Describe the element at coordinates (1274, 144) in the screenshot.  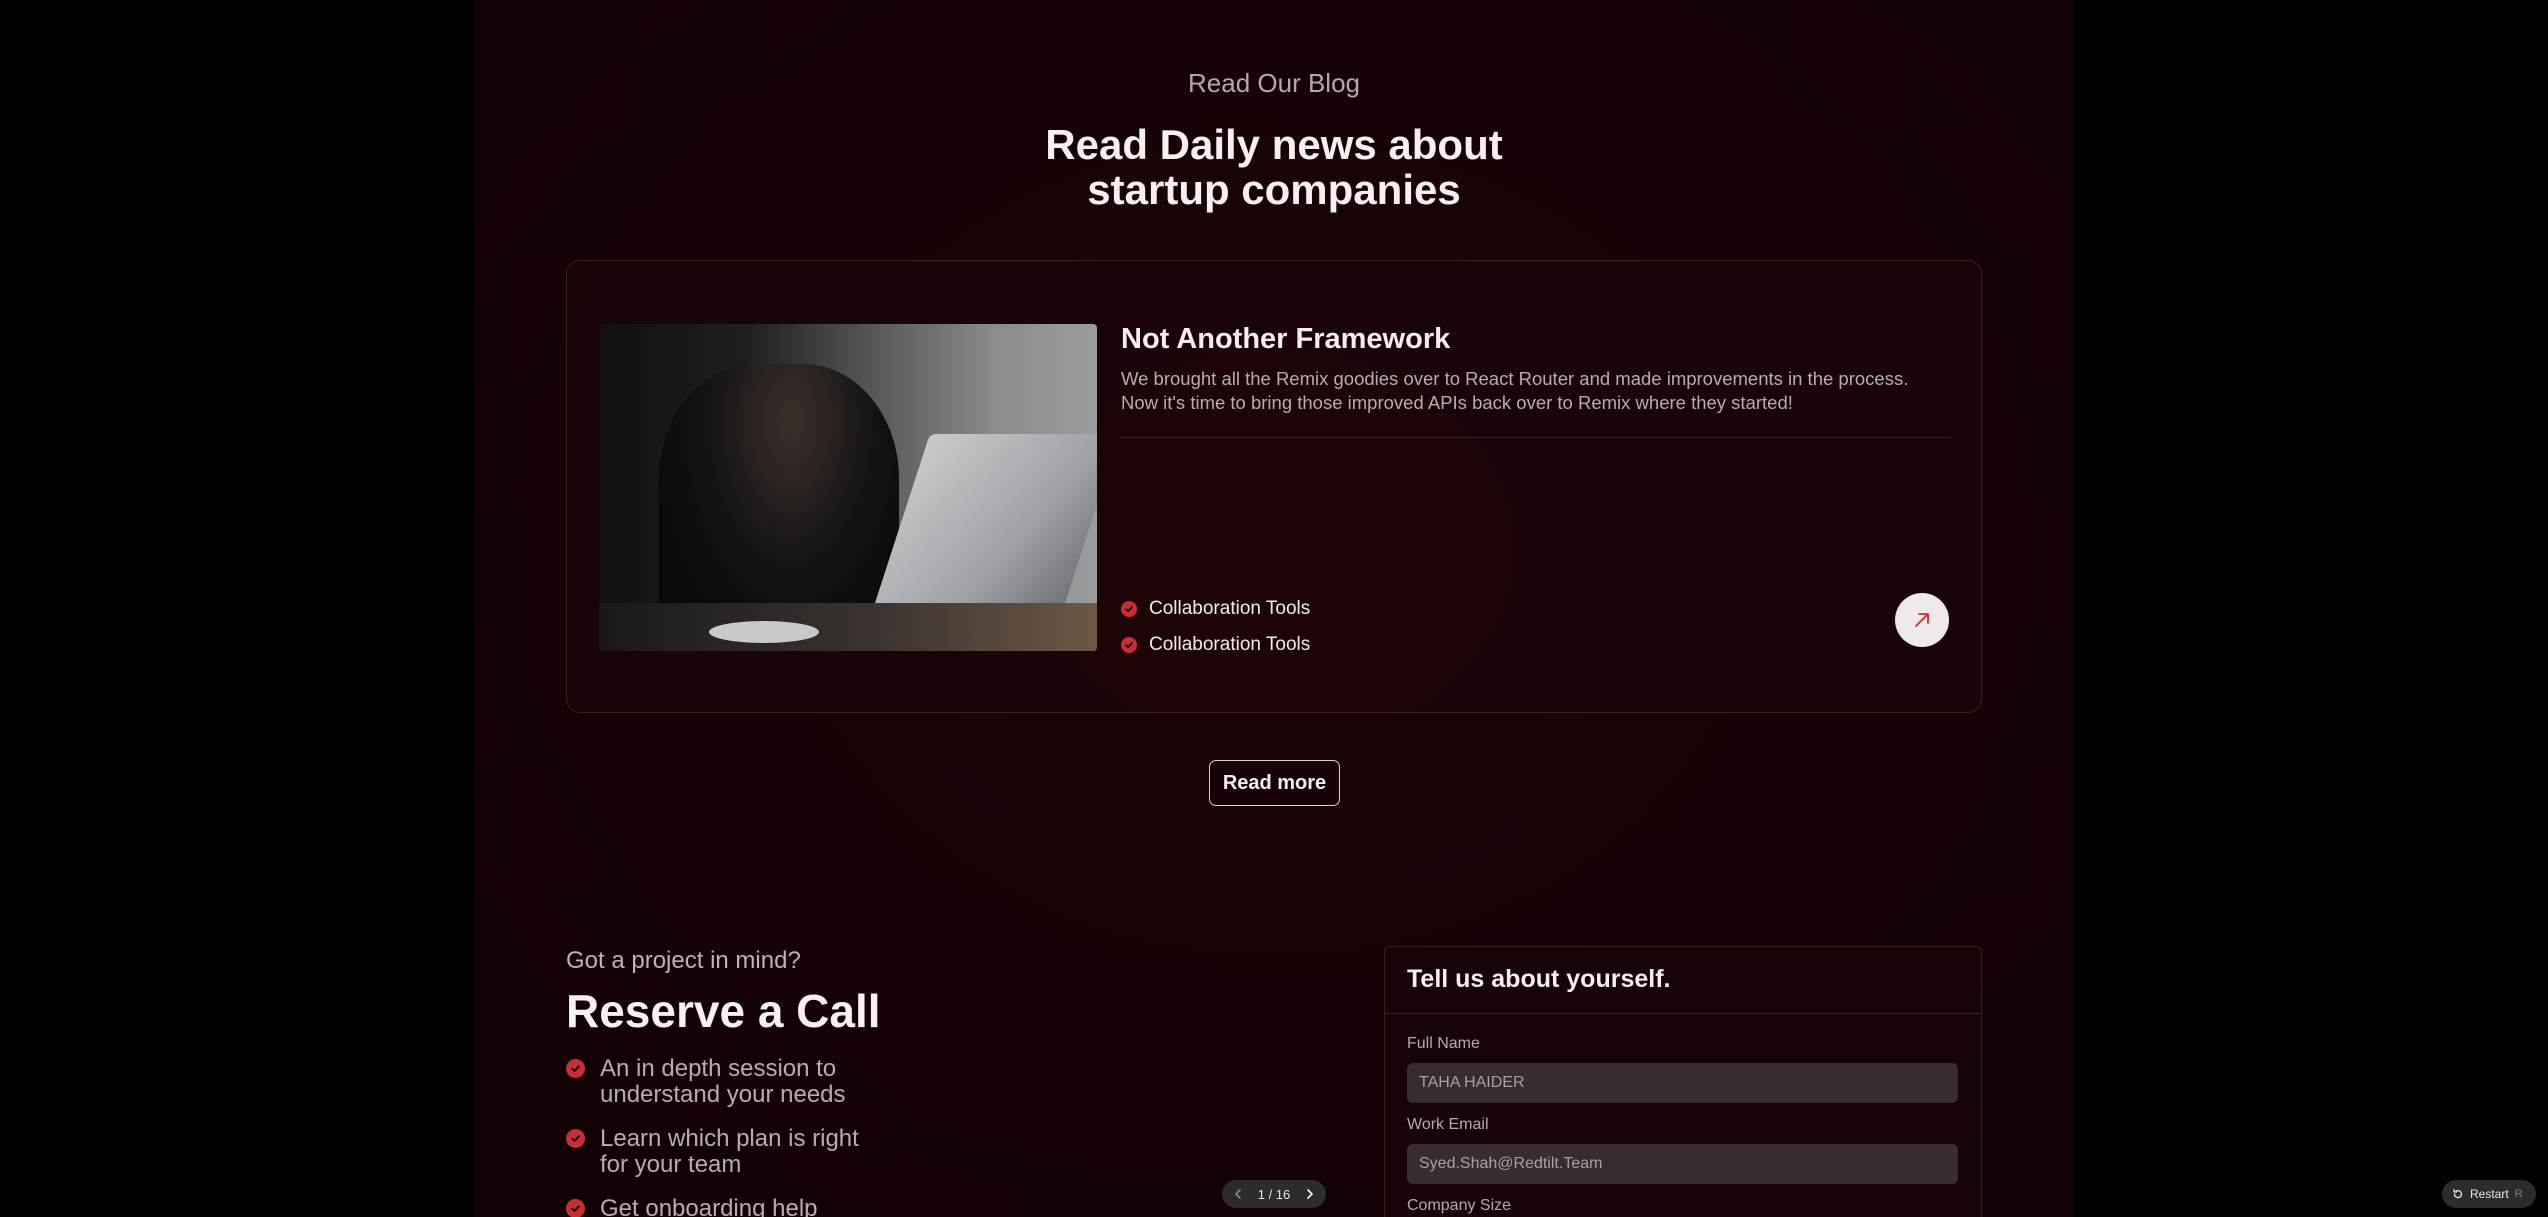
I see `blog-headline-line1: Read Daily news about` at that location.